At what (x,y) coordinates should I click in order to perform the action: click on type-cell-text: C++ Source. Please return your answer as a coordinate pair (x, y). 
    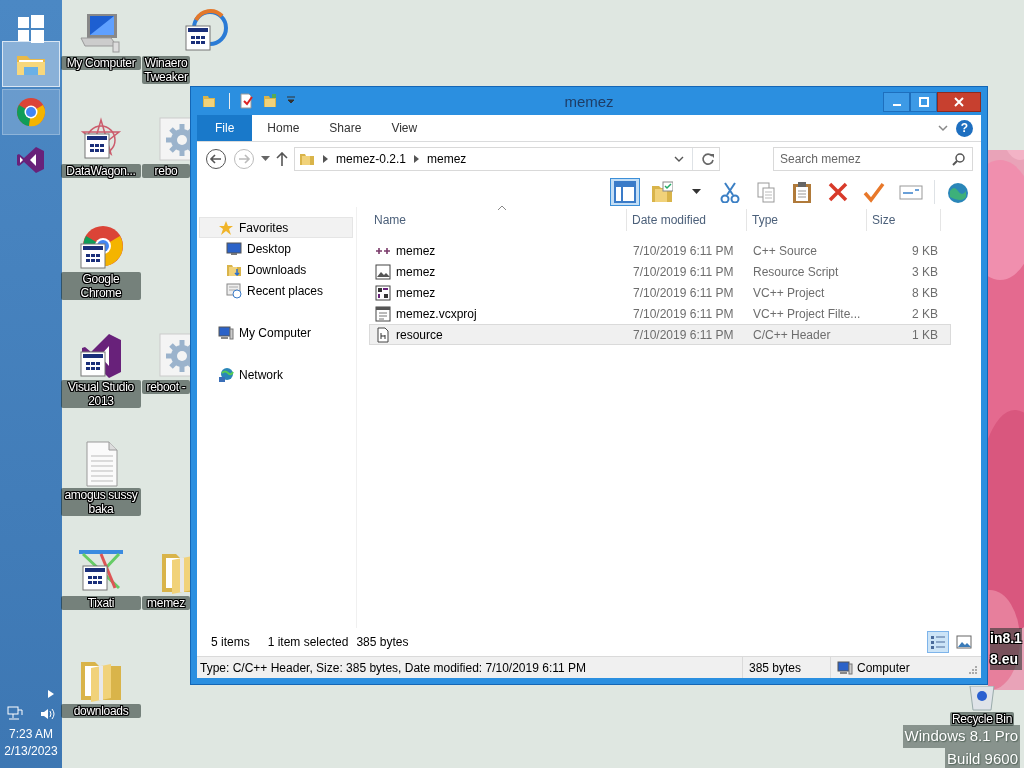
    Looking at the image, I should click on (785, 251).